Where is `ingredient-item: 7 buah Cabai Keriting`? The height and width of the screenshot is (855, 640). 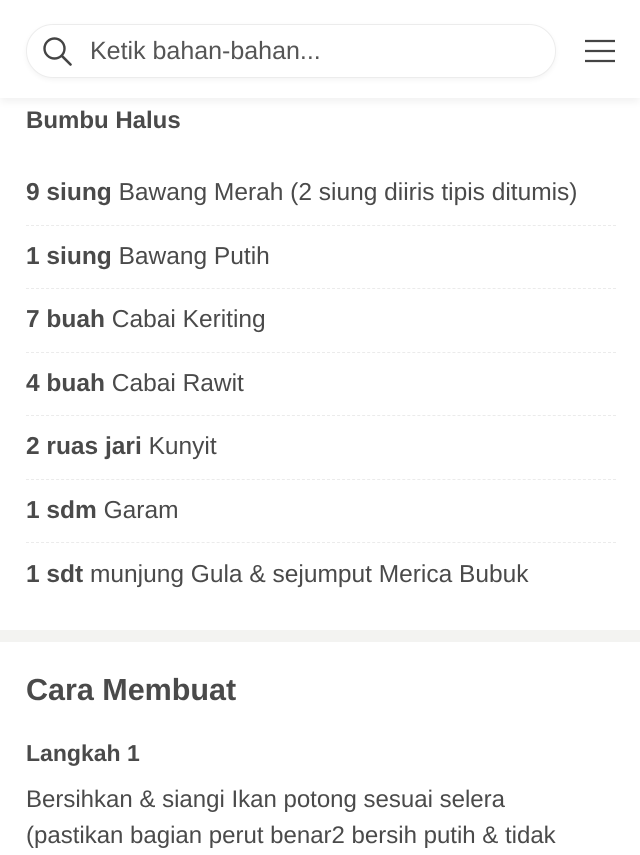 ingredient-item: 7 buah Cabai Keriting is located at coordinates (146, 320).